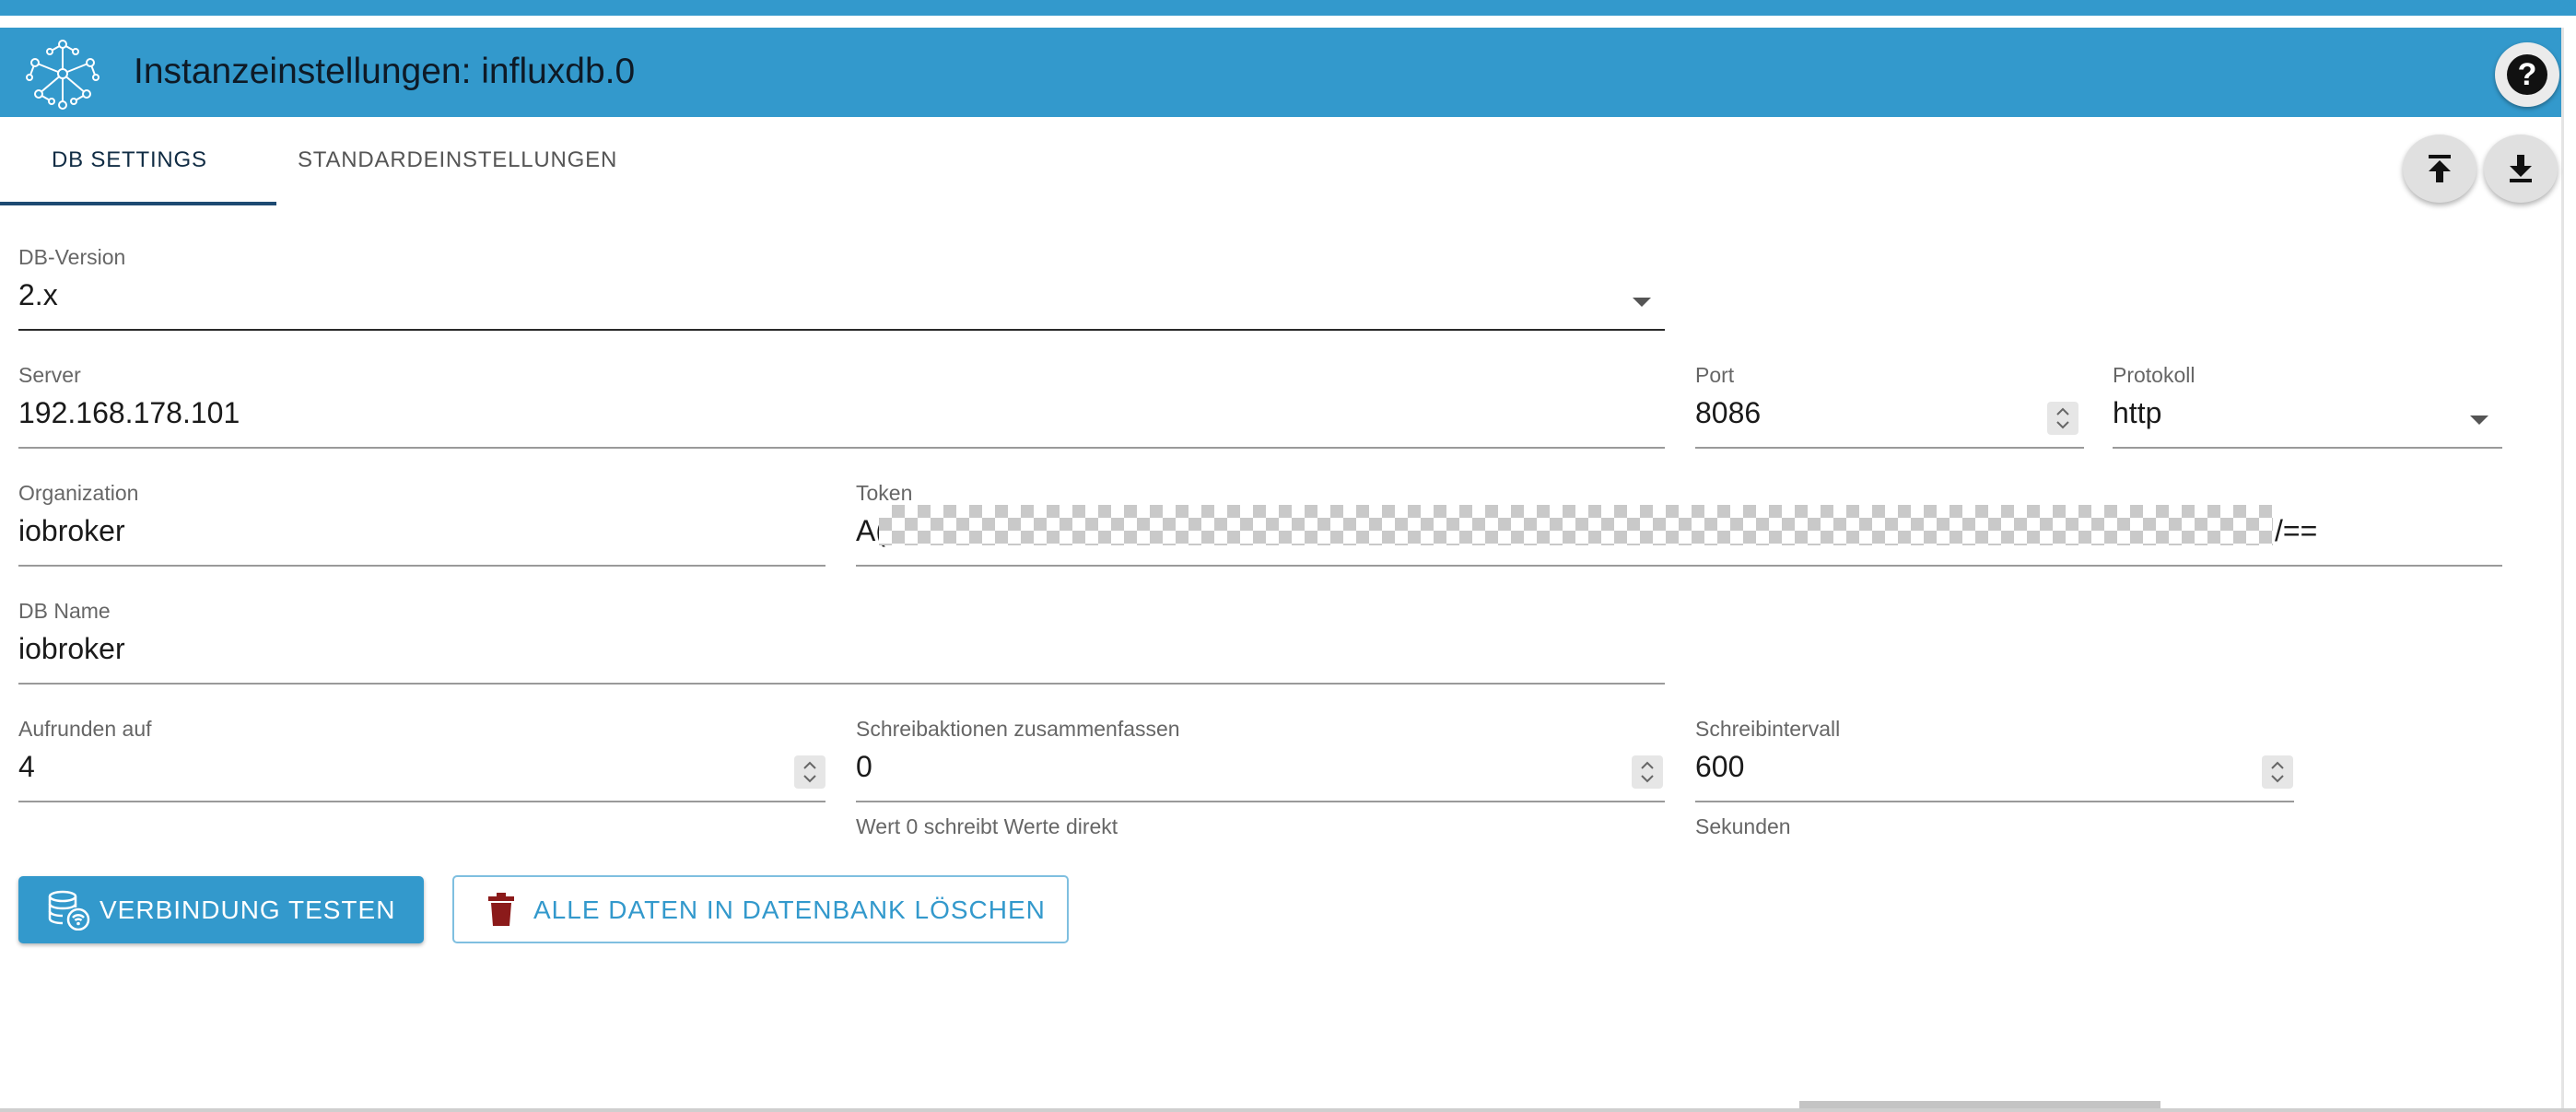  Describe the element at coordinates (1648, 772) in the screenshot. I see `schreibaktionen-spinner-icon` at that location.